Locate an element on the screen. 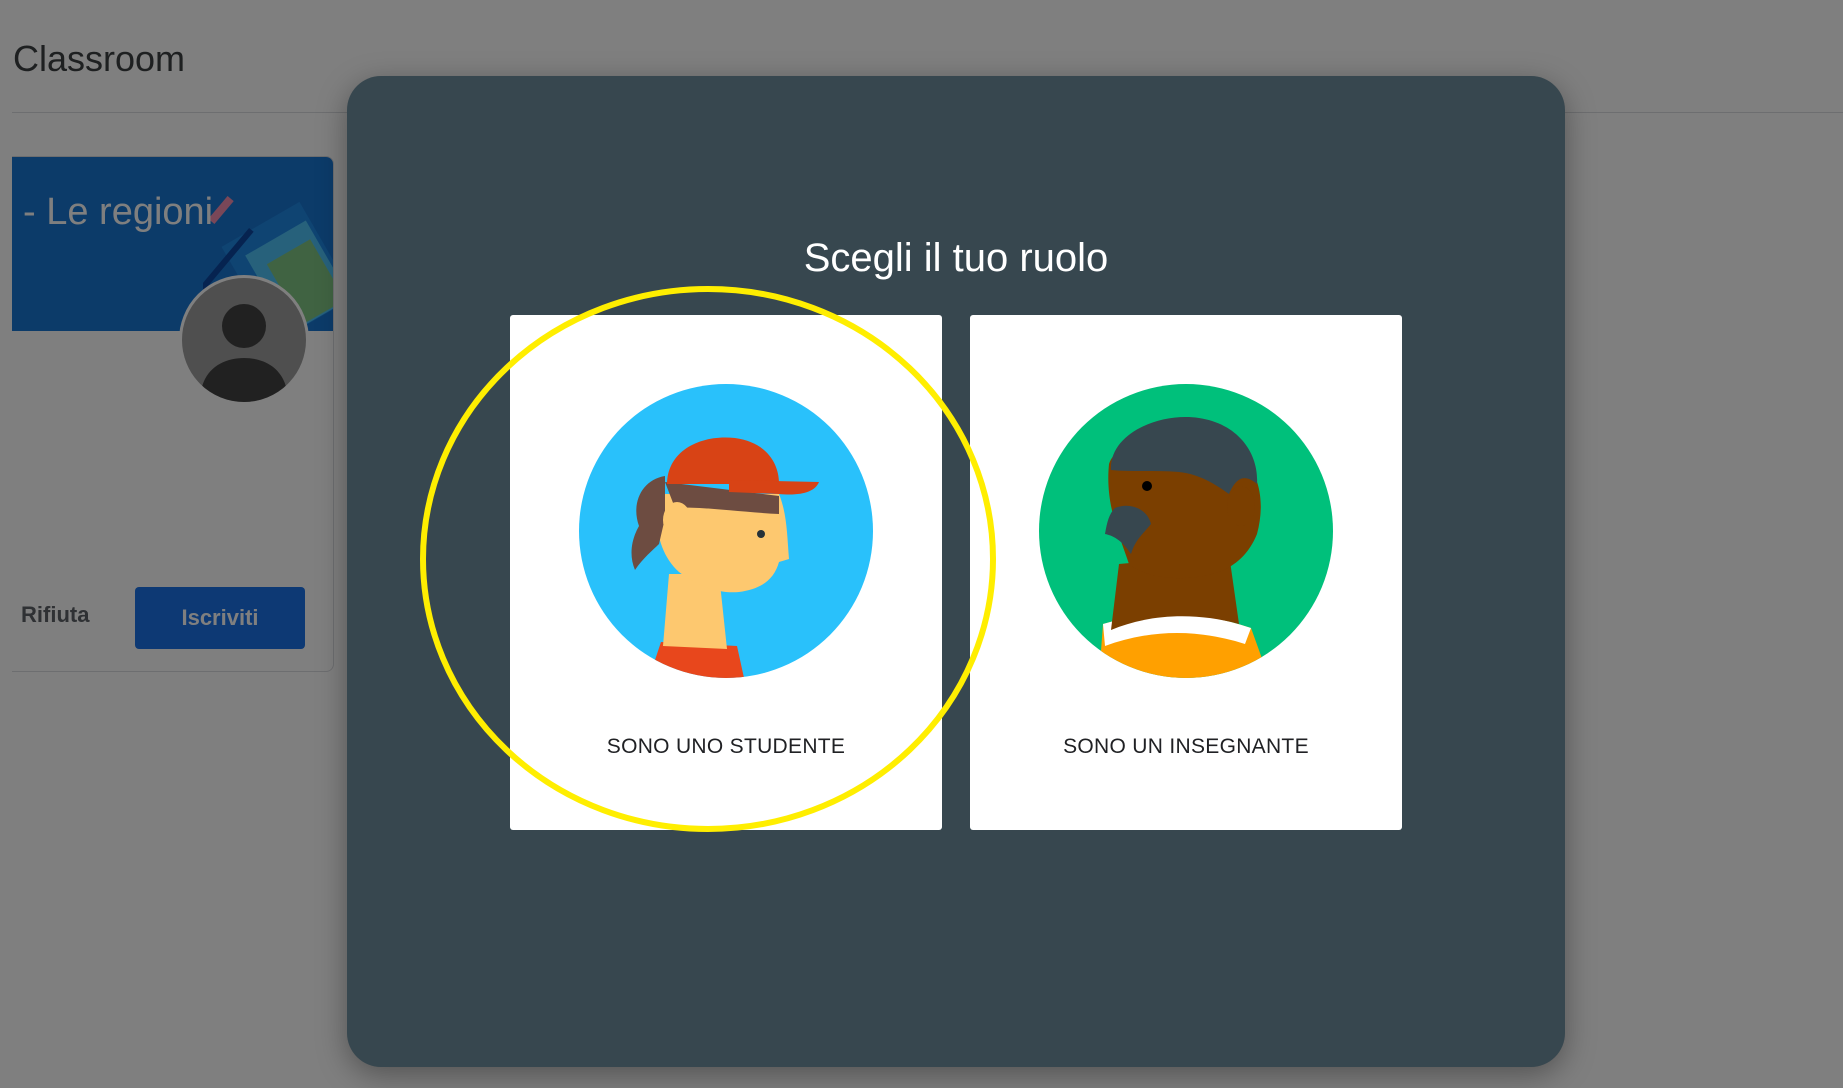  student-illustration-icon is located at coordinates (726, 531).